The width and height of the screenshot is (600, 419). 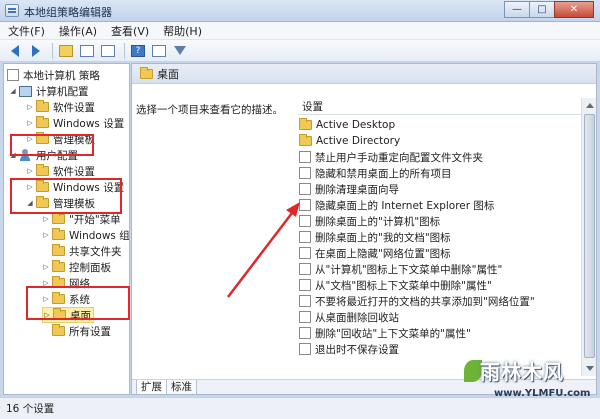 I want to click on list-item-label: 退出时不保存设置, so click(x=357, y=349).